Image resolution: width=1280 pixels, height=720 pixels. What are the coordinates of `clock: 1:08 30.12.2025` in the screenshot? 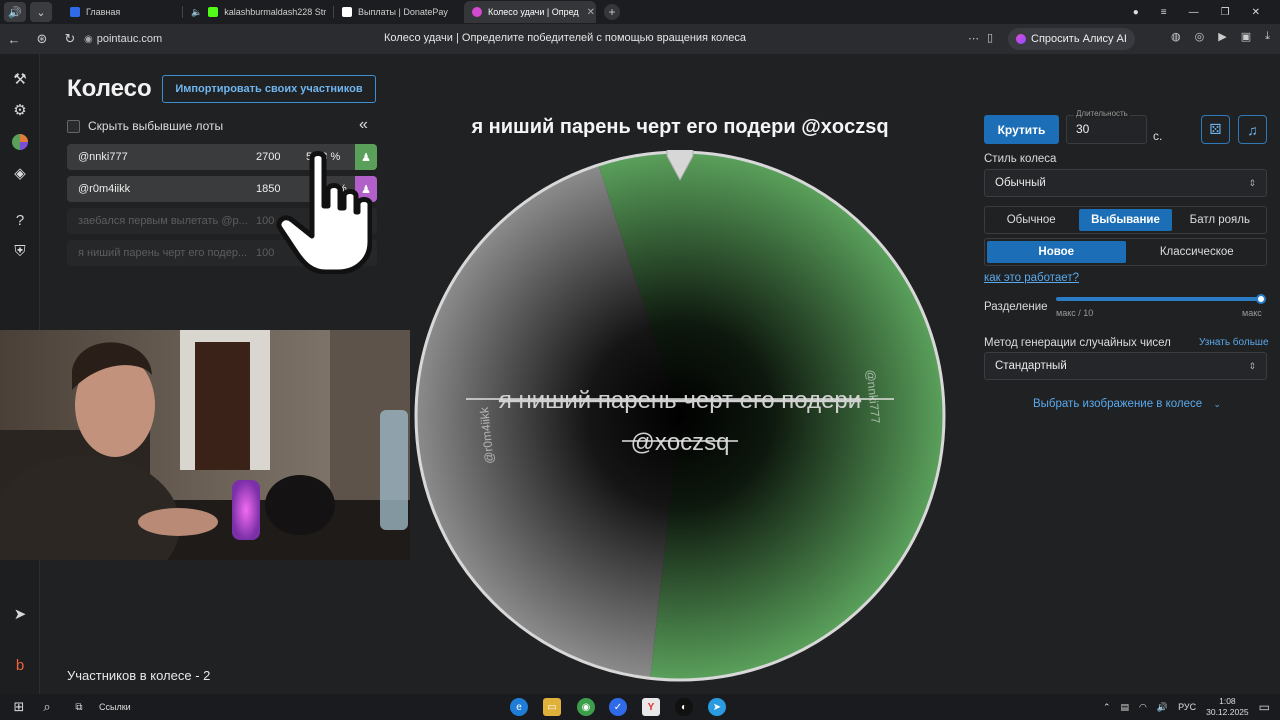 It's located at (1227, 707).